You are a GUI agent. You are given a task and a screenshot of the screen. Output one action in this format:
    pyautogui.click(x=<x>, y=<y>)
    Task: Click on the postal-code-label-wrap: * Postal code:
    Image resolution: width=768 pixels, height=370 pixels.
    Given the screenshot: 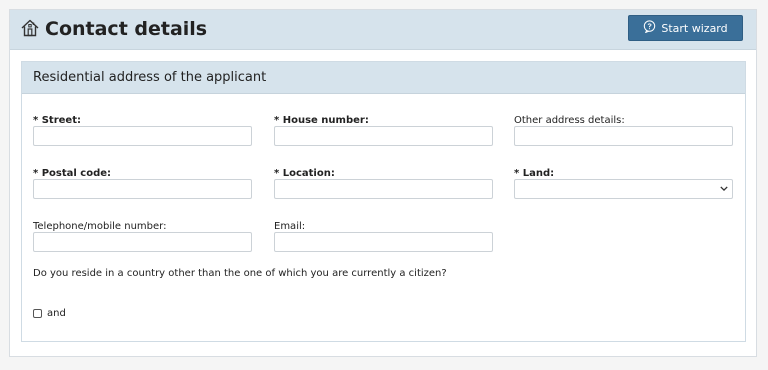 What is the action you would take?
    pyautogui.click(x=72, y=170)
    